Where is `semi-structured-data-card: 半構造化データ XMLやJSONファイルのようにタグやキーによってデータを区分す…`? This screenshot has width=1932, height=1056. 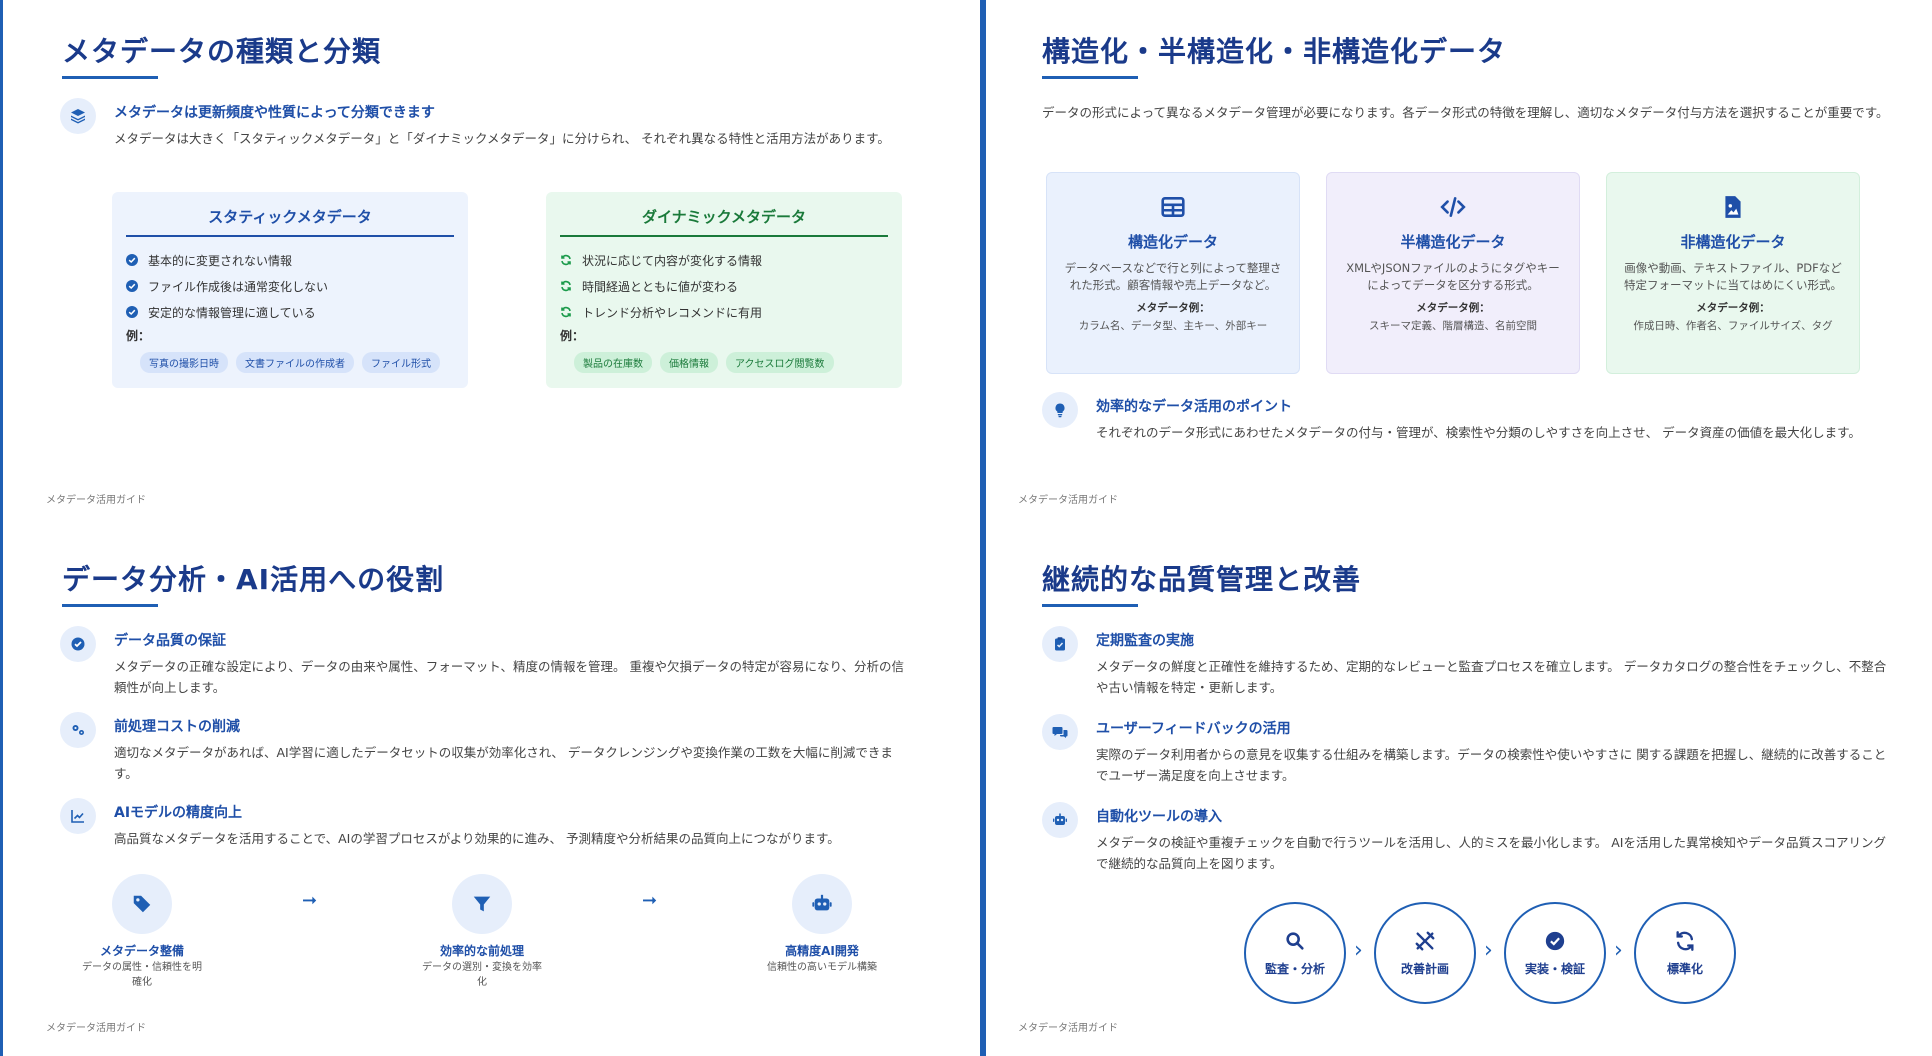
semi-structured-data-card: 半構造化データ XMLやJSONファイルのようにタグやキーによってデータを区分す… is located at coordinates (1453, 273).